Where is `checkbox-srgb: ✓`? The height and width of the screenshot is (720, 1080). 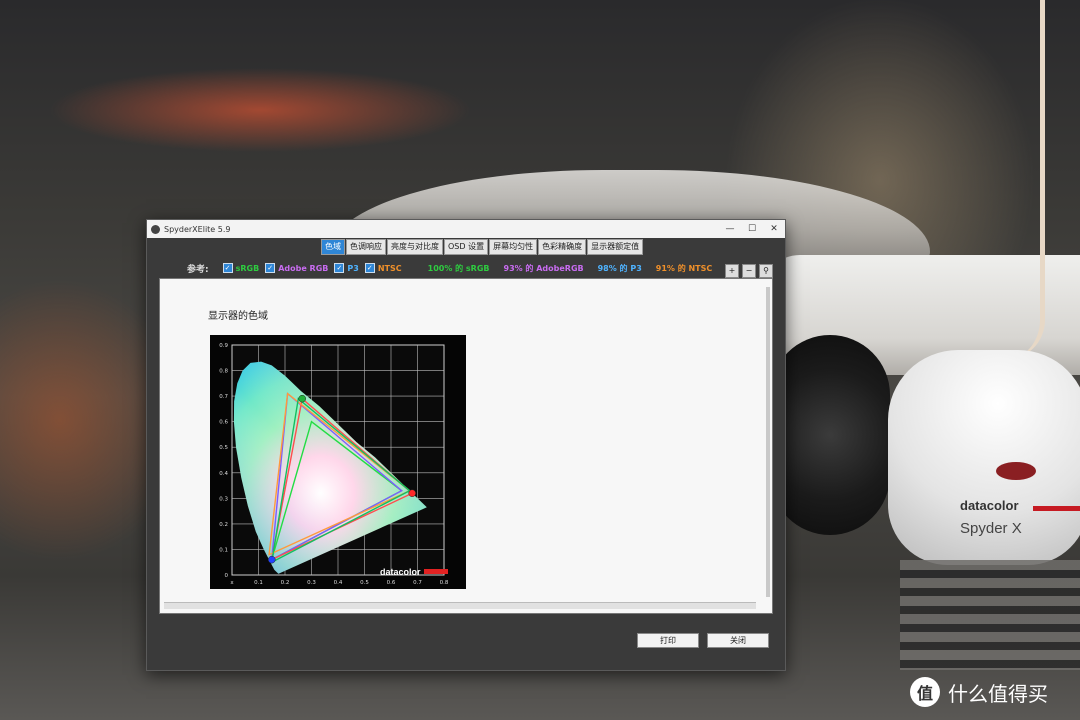 checkbox-srgb: ✓ is located at coordinates (227, 268).